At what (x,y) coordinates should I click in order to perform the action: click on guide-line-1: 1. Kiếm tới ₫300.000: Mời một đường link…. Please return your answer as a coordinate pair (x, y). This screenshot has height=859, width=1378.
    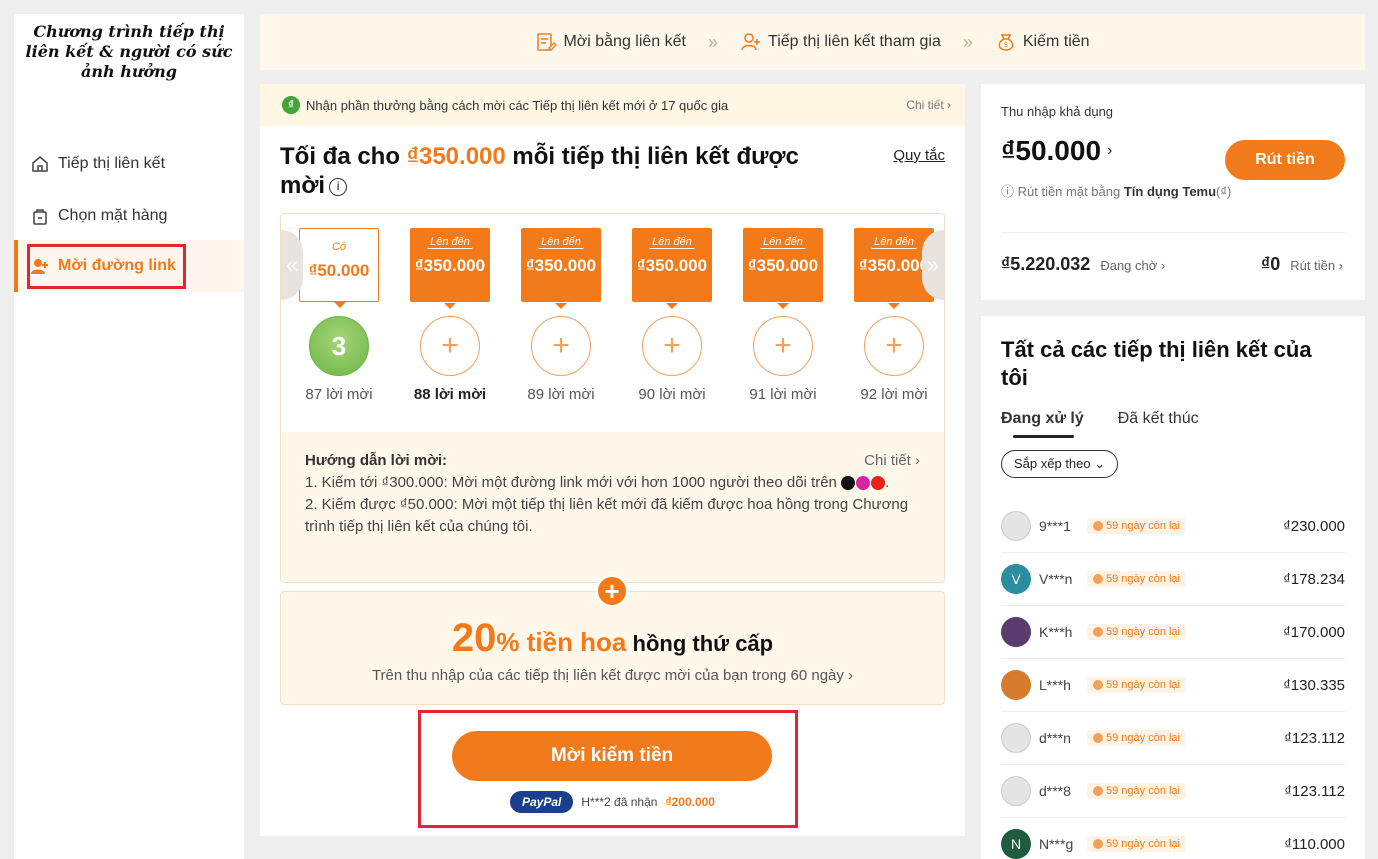
    Looking at the image, I should click on (597, 482).